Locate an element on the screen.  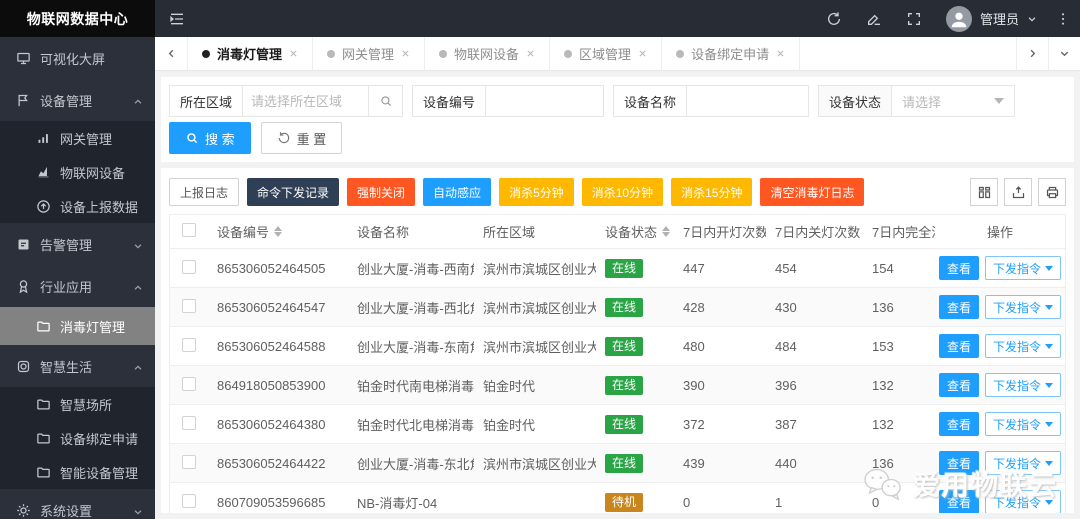
device-no-input is located at coordinates (544, 101).